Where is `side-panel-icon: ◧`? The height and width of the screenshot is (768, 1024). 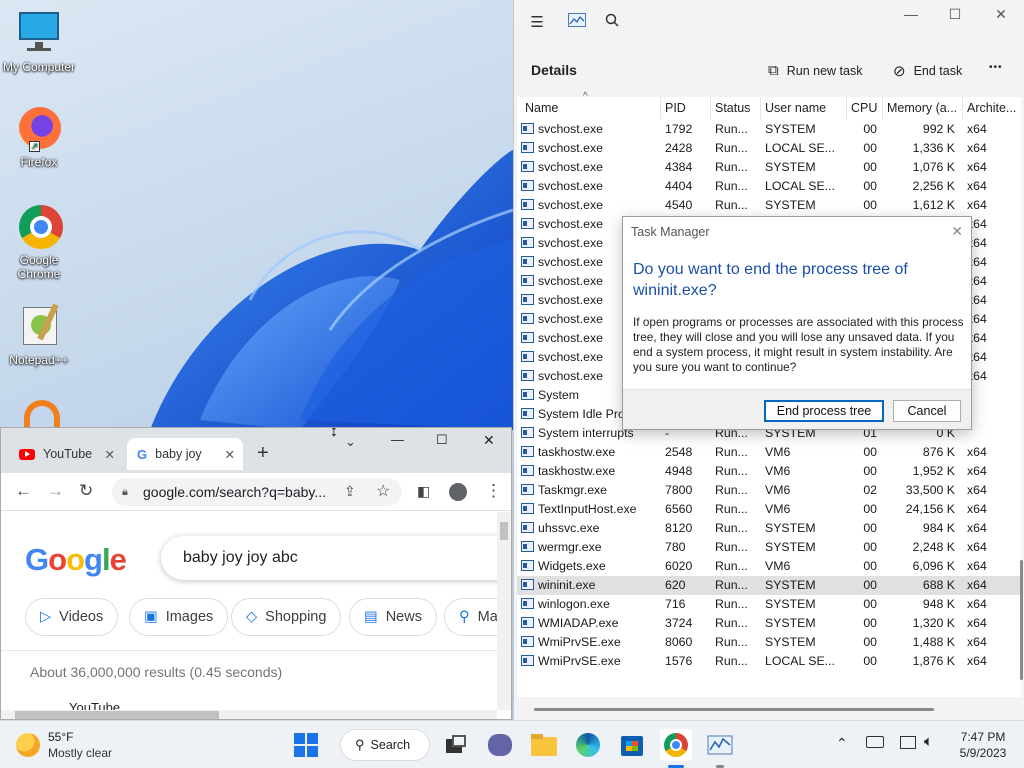
side-panel-icon: ◧ is located at coordinates (423, 491).